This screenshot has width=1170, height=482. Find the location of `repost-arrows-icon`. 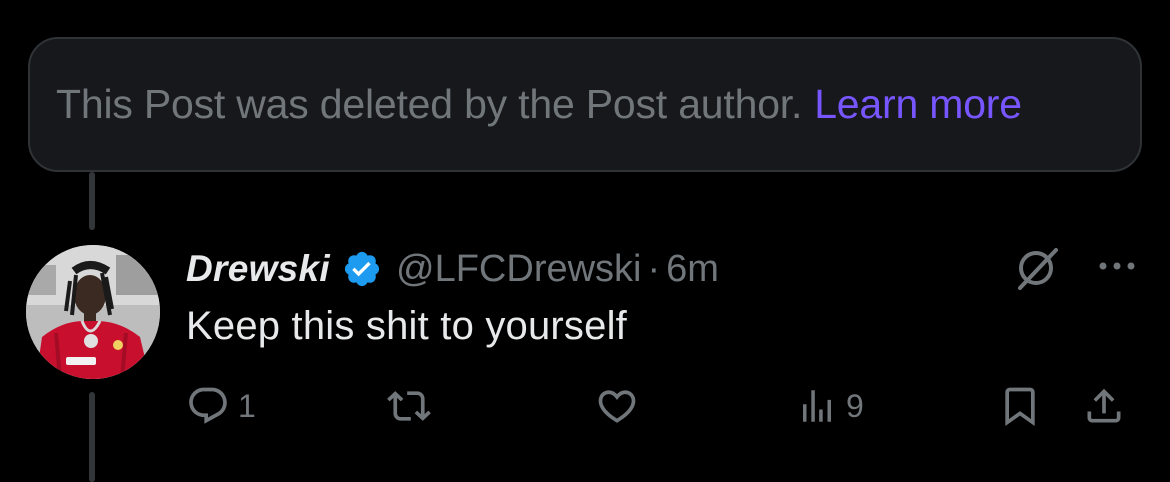

repost-arrows-icon is located at coordinates (409, 406).